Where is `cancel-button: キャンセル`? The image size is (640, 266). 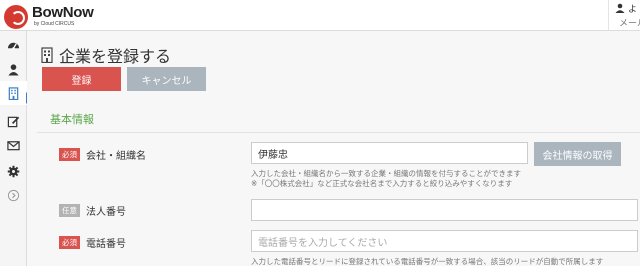
cancel-button: キャンセル is located at coordinates (166, 79).